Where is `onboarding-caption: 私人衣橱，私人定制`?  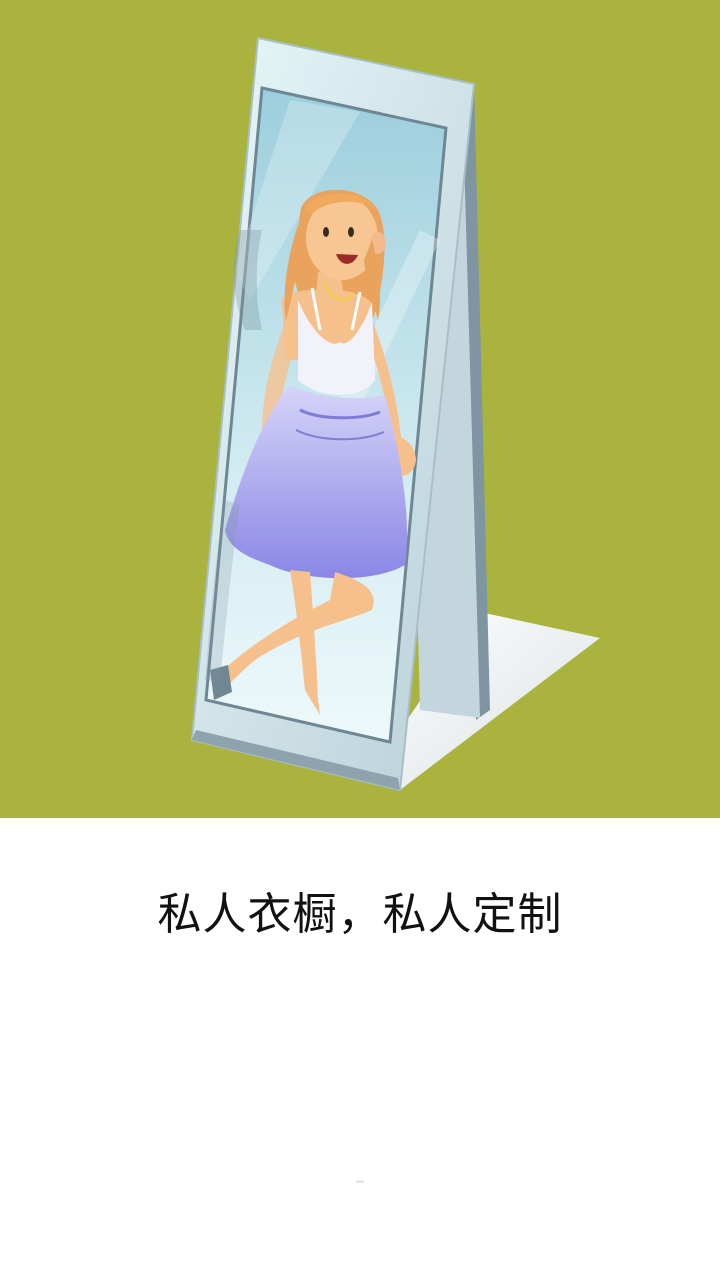 onboarding-caption: 私人衣橱，私人定制 is located at coordinates (360, 914).